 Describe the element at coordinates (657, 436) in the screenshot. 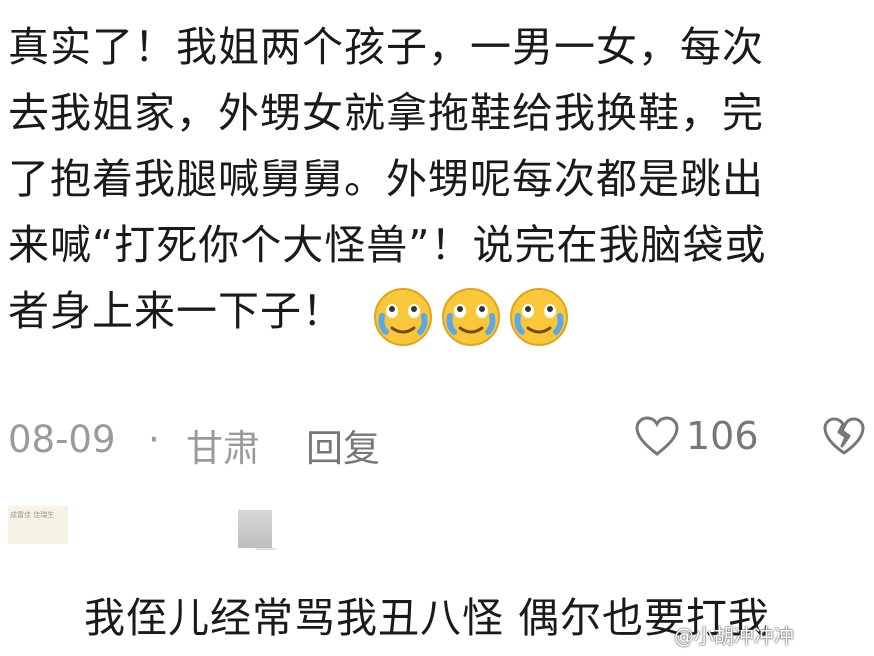

I see `heart-icon` at that location.